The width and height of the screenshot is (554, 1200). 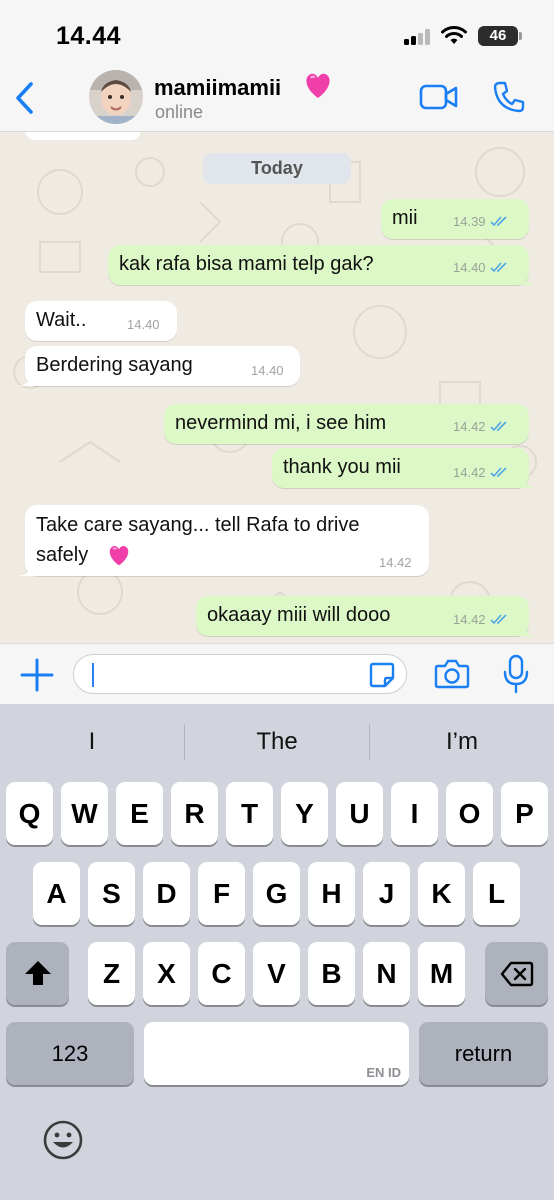 What do you see at coordinates (166, 973) in the screenshot?
I see `key-x: X` at bounding box center [166, 973].